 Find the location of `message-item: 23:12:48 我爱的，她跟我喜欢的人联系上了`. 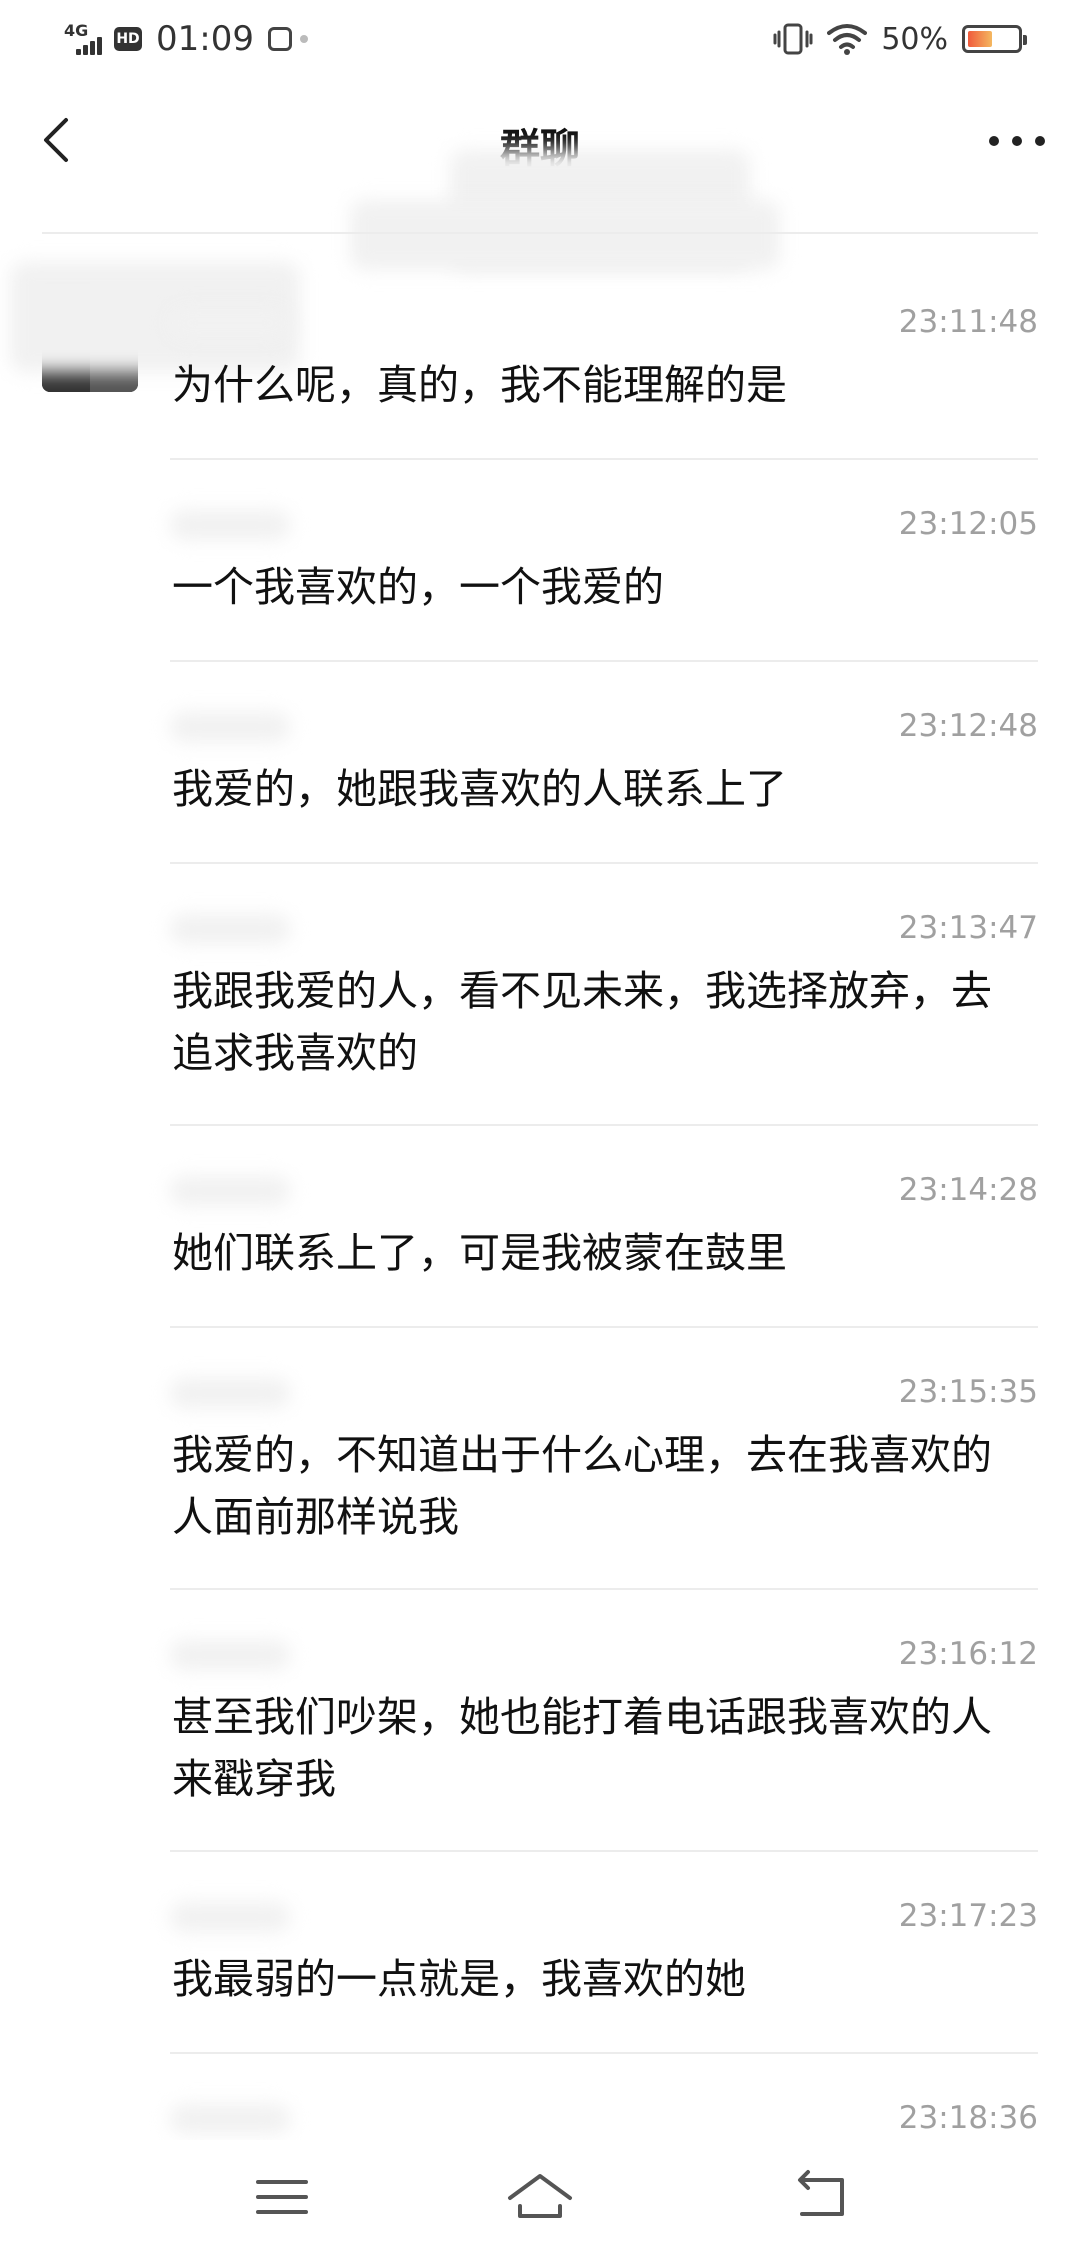

message-item: 23:12:48 我爱的，她跟我喜欢的人联系上了 is located at coordinates (604, 785).